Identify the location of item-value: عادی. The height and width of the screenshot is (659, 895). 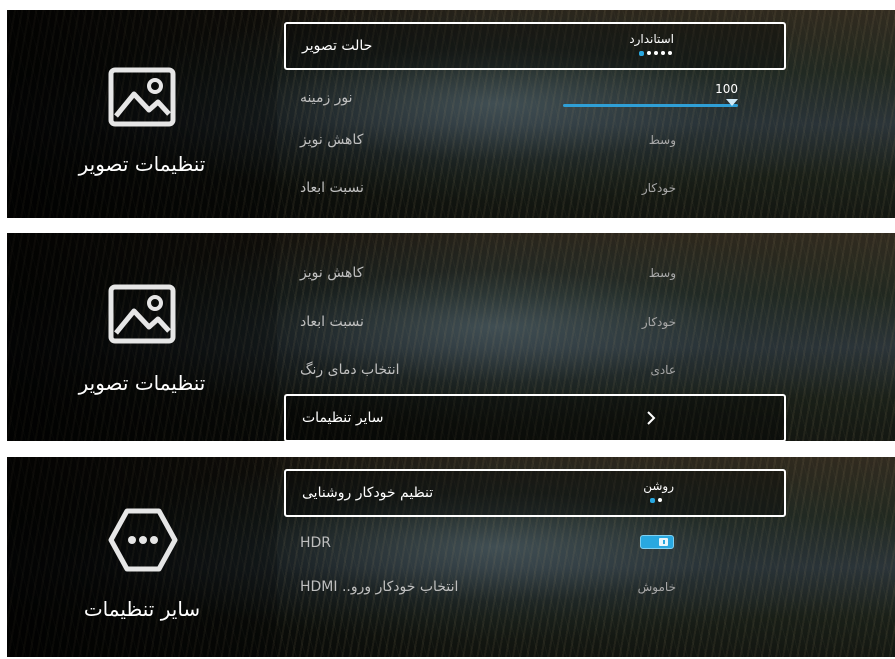
(663, 370).